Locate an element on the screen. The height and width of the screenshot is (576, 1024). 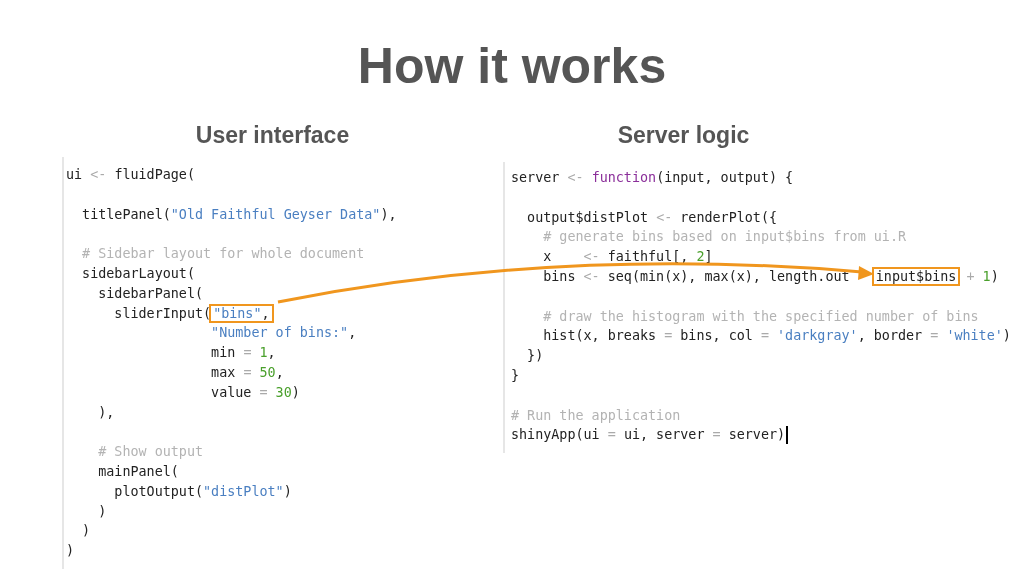
code-line: # Sidebar layout for whole document is located at coordinates (223, 254).